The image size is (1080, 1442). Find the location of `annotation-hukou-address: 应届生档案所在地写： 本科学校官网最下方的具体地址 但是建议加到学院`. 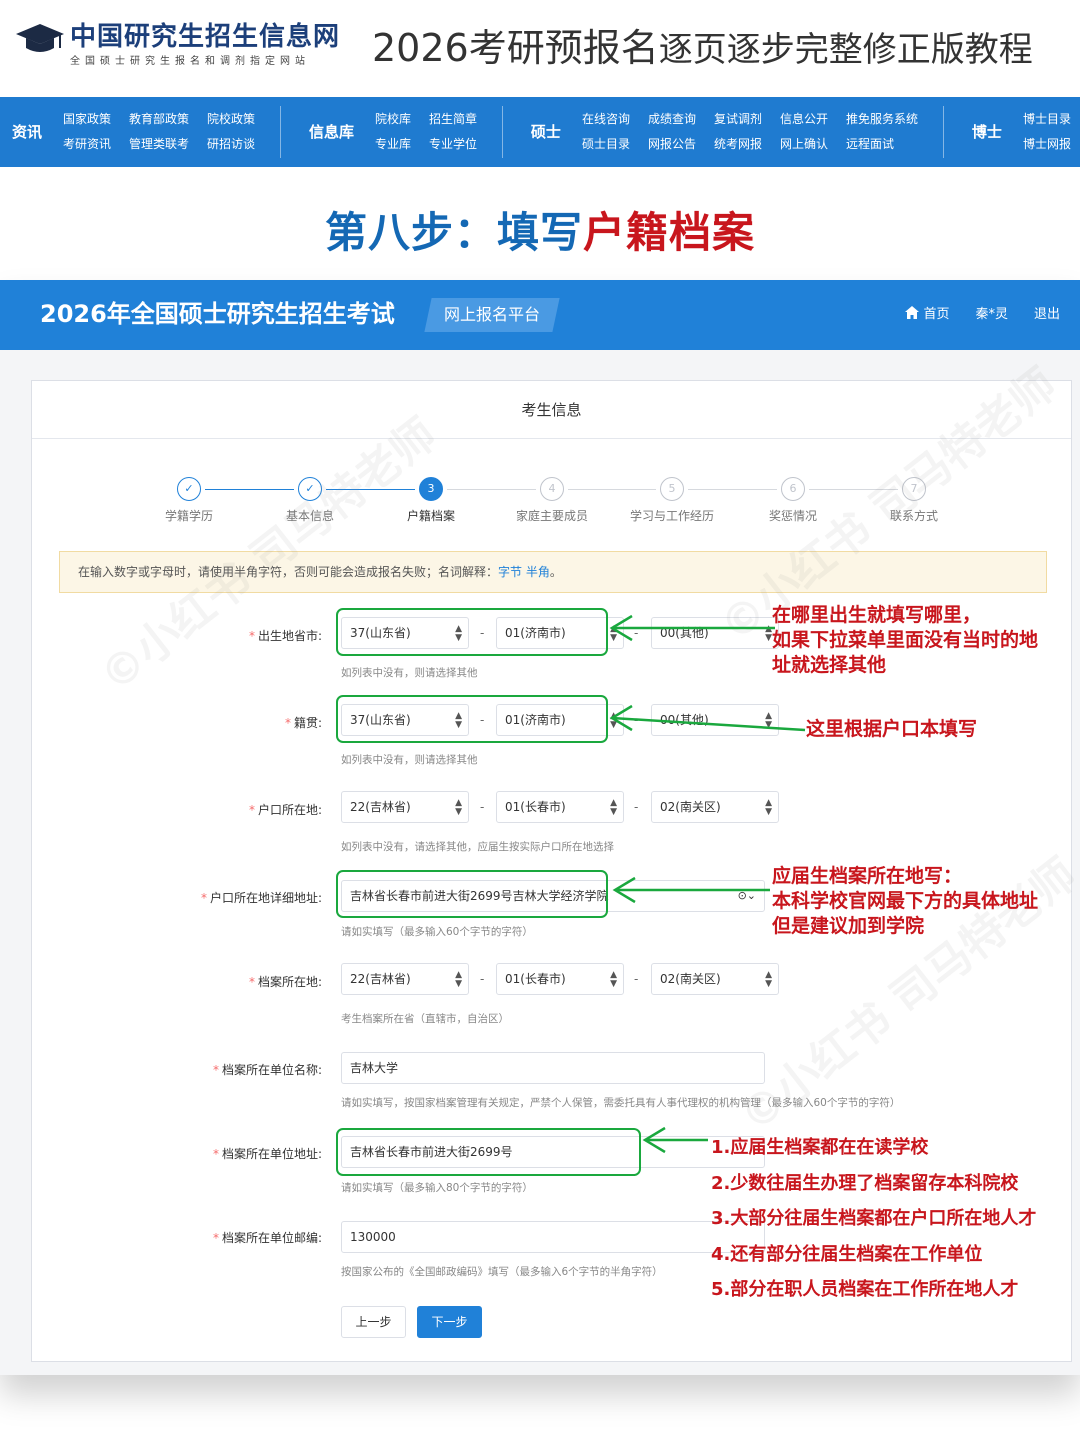

annotation-hukou-address: 应届生档案所在地写： 本科学校官网最下方的具体地址 但是建议加到学院 is located at coordinates (905, 901).